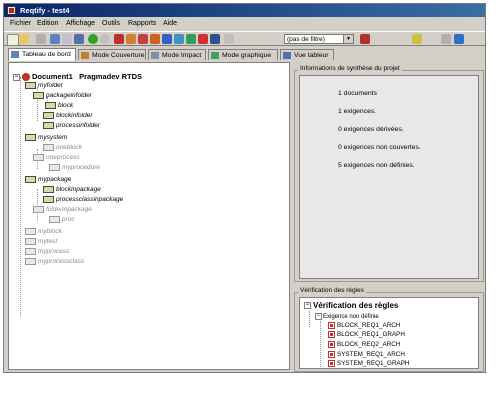 The width and height of the screenshot is (500, 406). Describe the element at coordinates (111, 76) in the screenshot. I see `root-suffix: Pragmadev RTDS` at that location.